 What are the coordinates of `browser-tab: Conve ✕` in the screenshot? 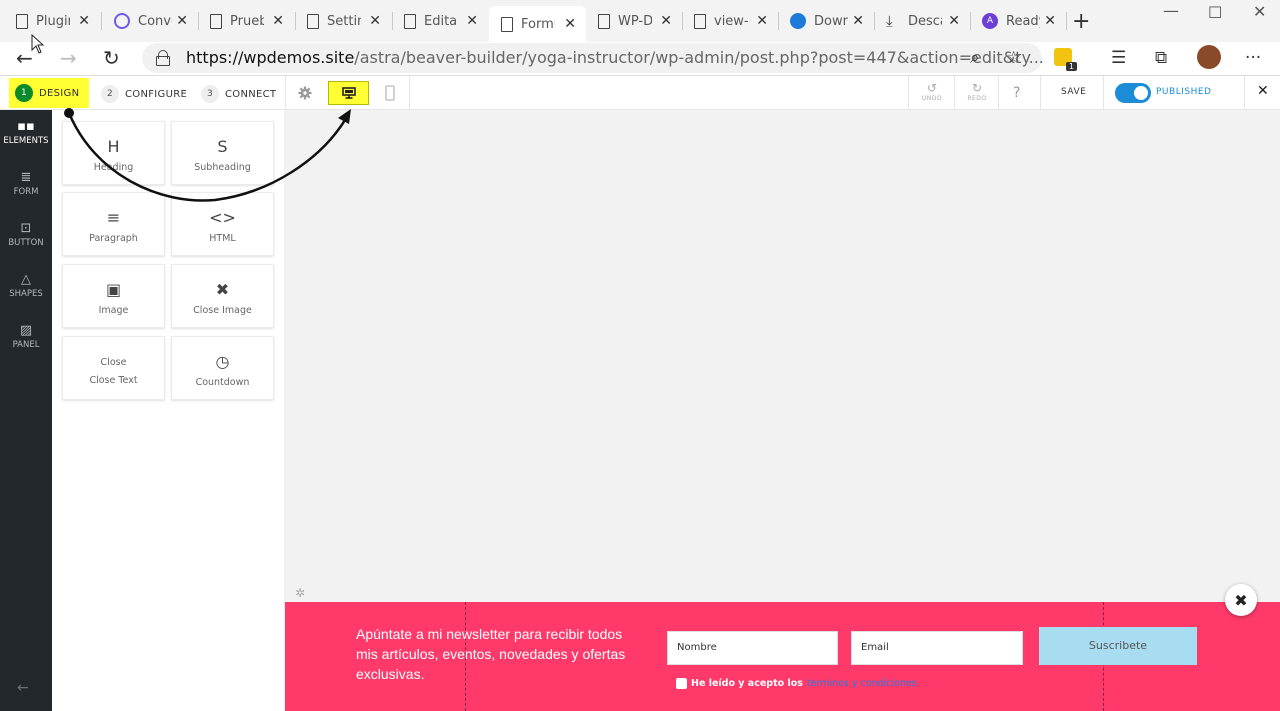 It's located at (150, 21).